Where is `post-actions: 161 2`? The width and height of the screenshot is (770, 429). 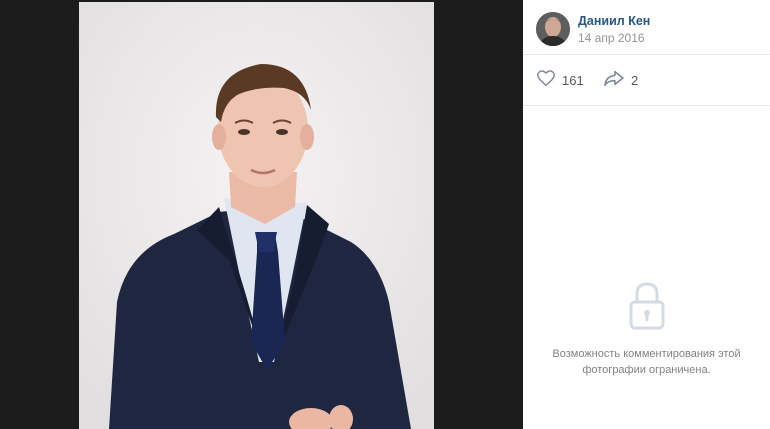
post-actions: 161 2 is located at coordinates (646, 80).